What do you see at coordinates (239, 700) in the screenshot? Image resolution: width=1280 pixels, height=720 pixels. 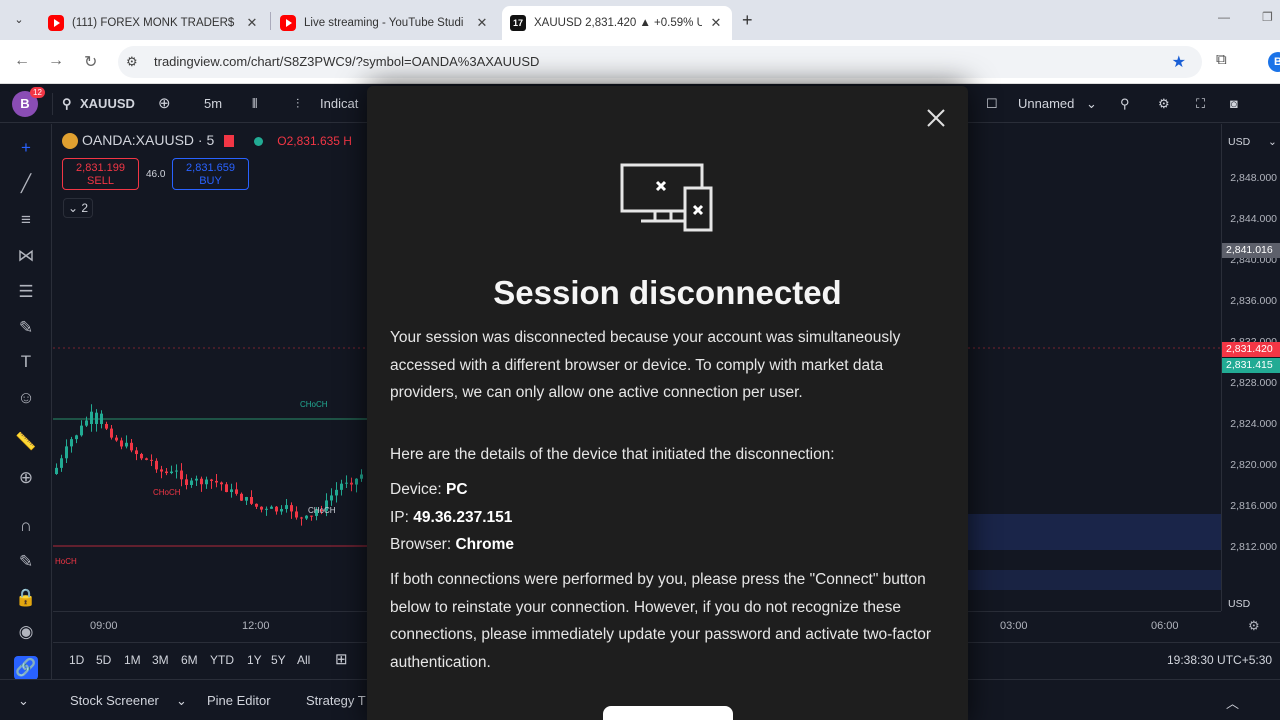 I see `tab-pine-editor: Pine Editor` at bounding box center [239, 700].